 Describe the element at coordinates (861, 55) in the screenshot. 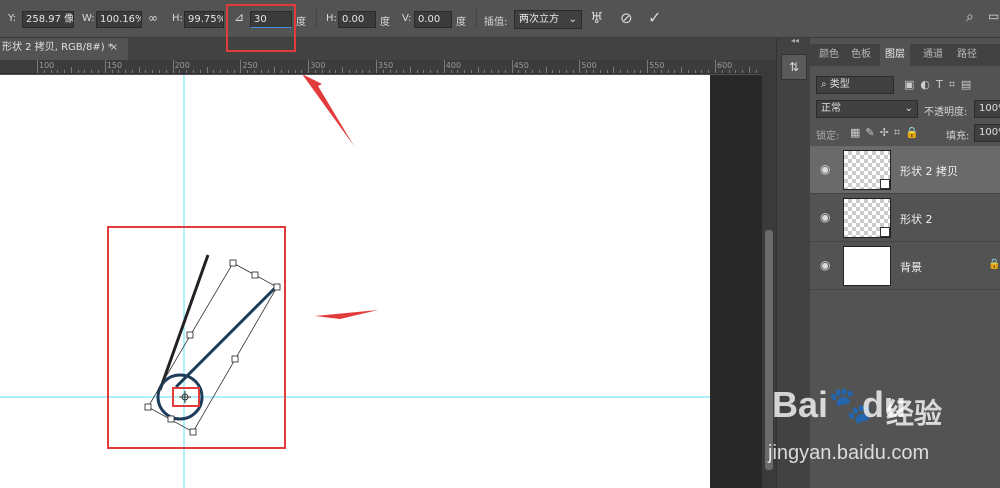

I see `tab-swatches: 色板` at that location.